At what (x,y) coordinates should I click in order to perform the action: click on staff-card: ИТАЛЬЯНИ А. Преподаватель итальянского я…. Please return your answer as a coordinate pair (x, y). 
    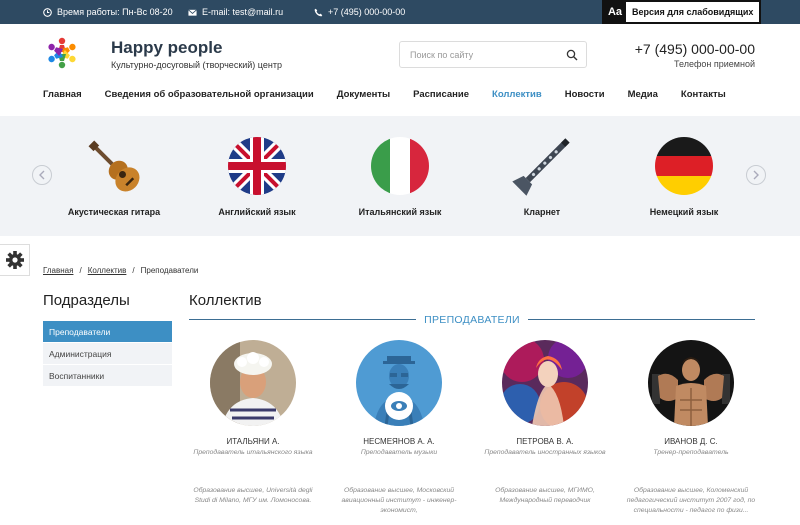
    Looking at the image, I should click on (253, 423).